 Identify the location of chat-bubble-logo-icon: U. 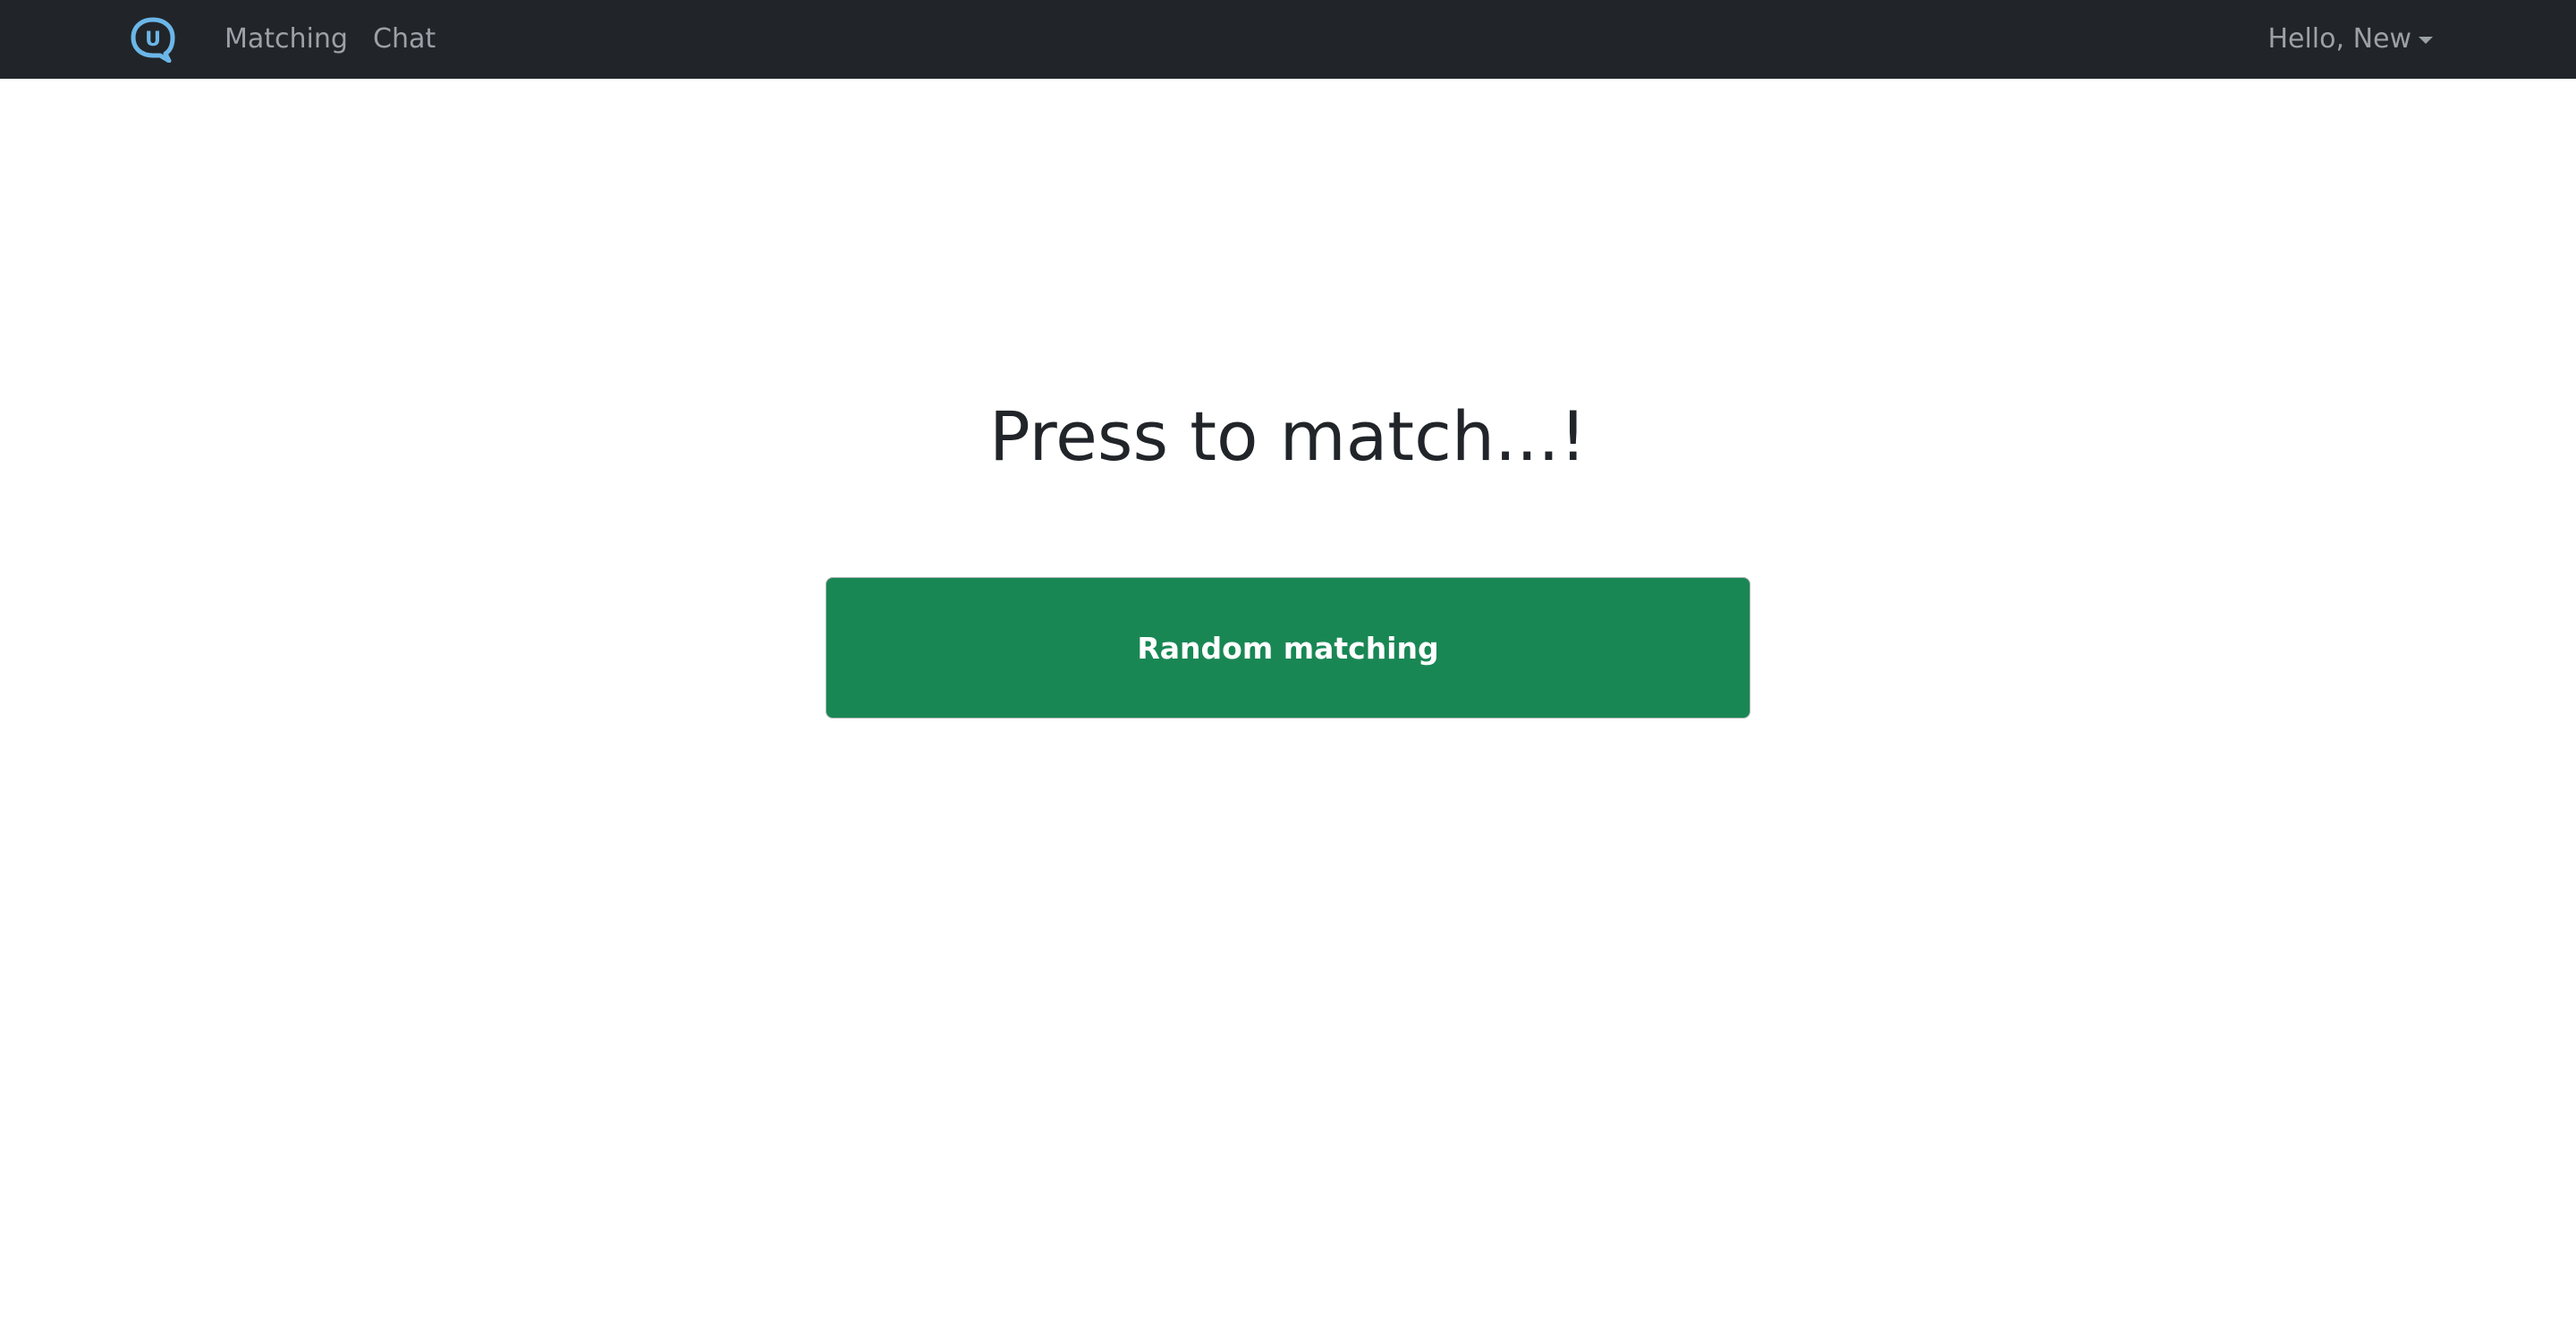
(153, 40).